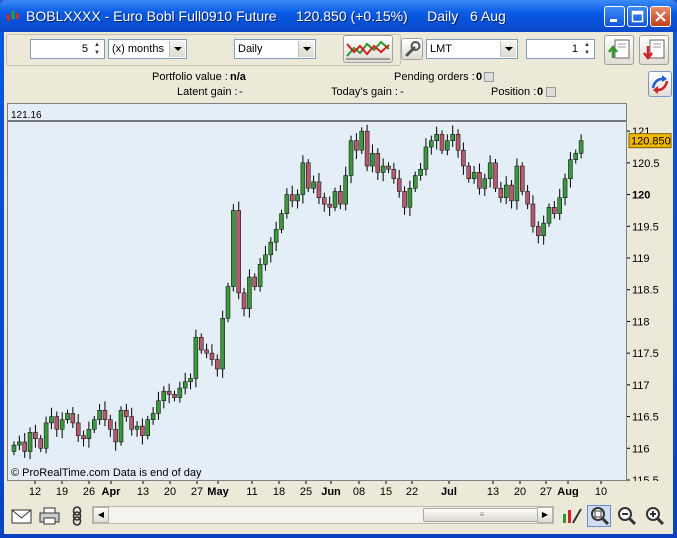 The width and height of the screenshot is (677, 538). I want to click on indicators-button, so click(572, 516).